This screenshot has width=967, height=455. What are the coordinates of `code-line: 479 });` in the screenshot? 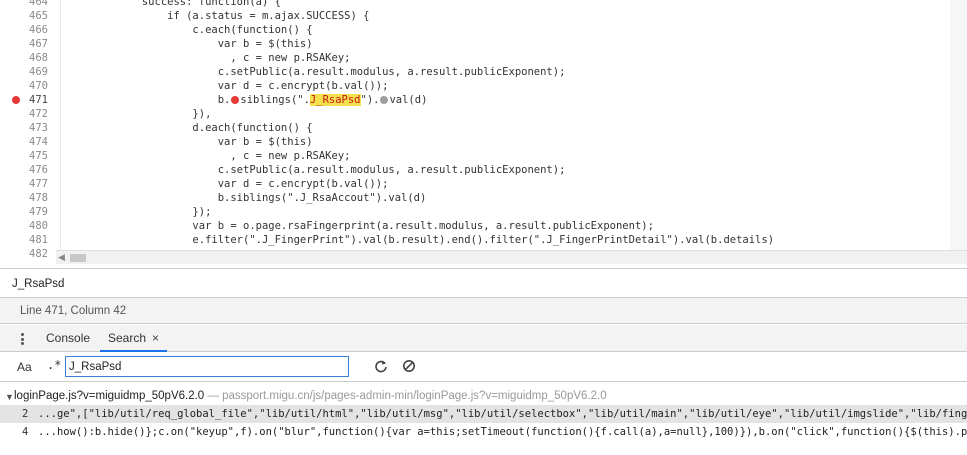 It's located at (483, 212).